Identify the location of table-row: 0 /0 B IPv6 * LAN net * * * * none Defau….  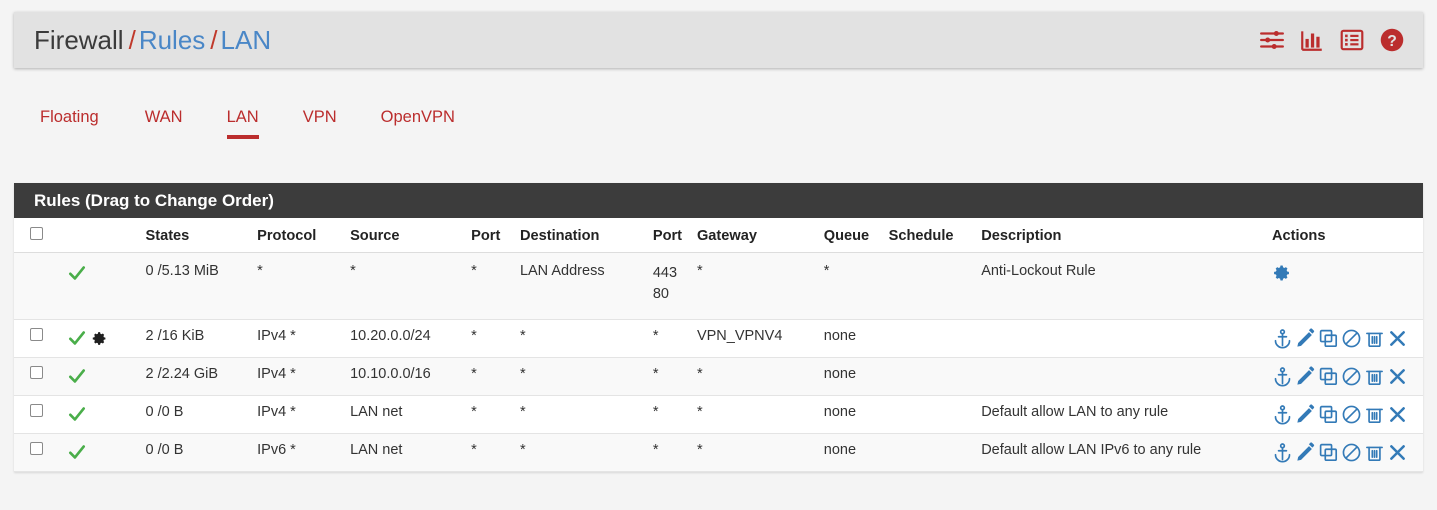
(718, 452).